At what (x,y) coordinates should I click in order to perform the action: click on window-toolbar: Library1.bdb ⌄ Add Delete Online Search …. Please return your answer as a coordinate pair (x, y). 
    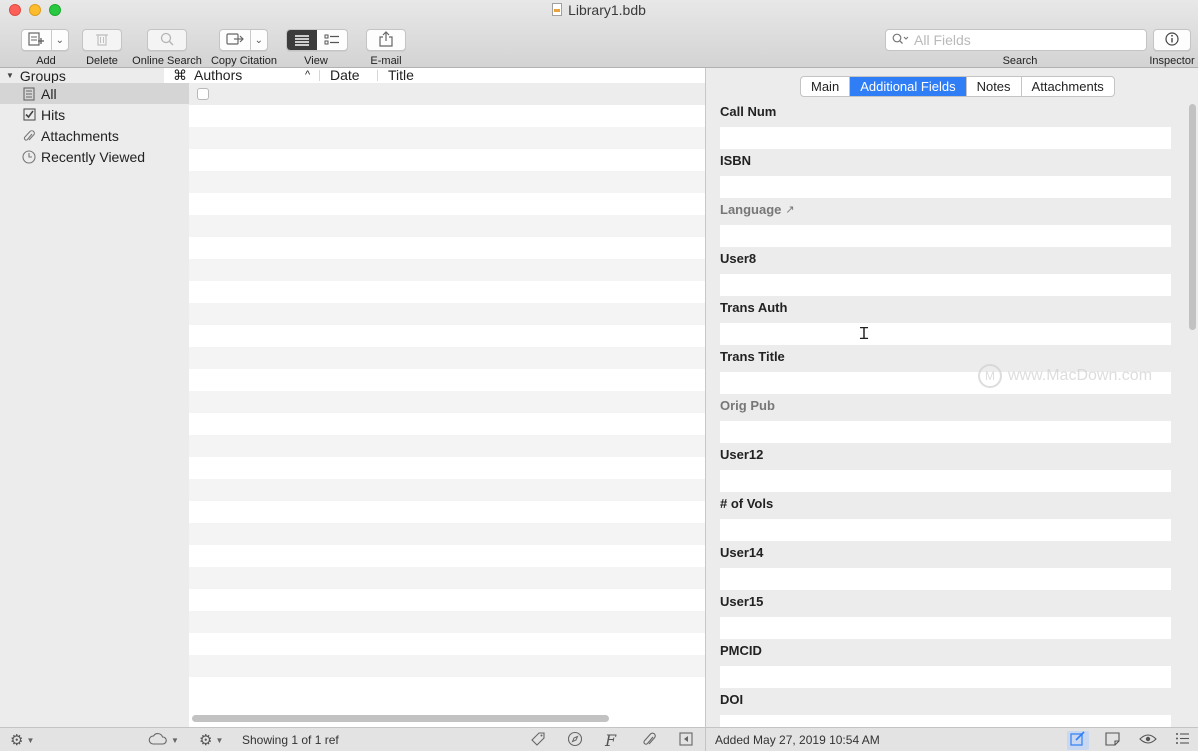
    Looking at the image, I should click on (599, 34).